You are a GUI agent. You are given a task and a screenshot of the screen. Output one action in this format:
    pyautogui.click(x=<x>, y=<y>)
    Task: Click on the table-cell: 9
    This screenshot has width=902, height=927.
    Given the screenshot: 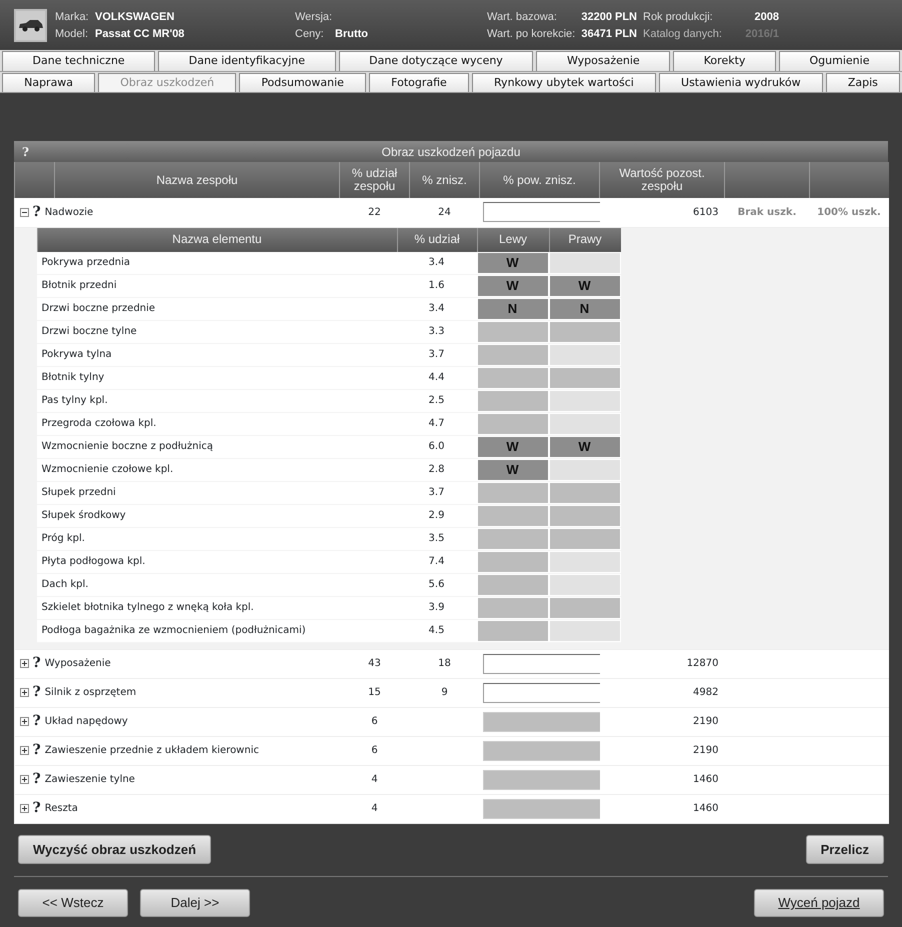 What is the action you would take?
    pyautogui.click(x=445, y=692)
    